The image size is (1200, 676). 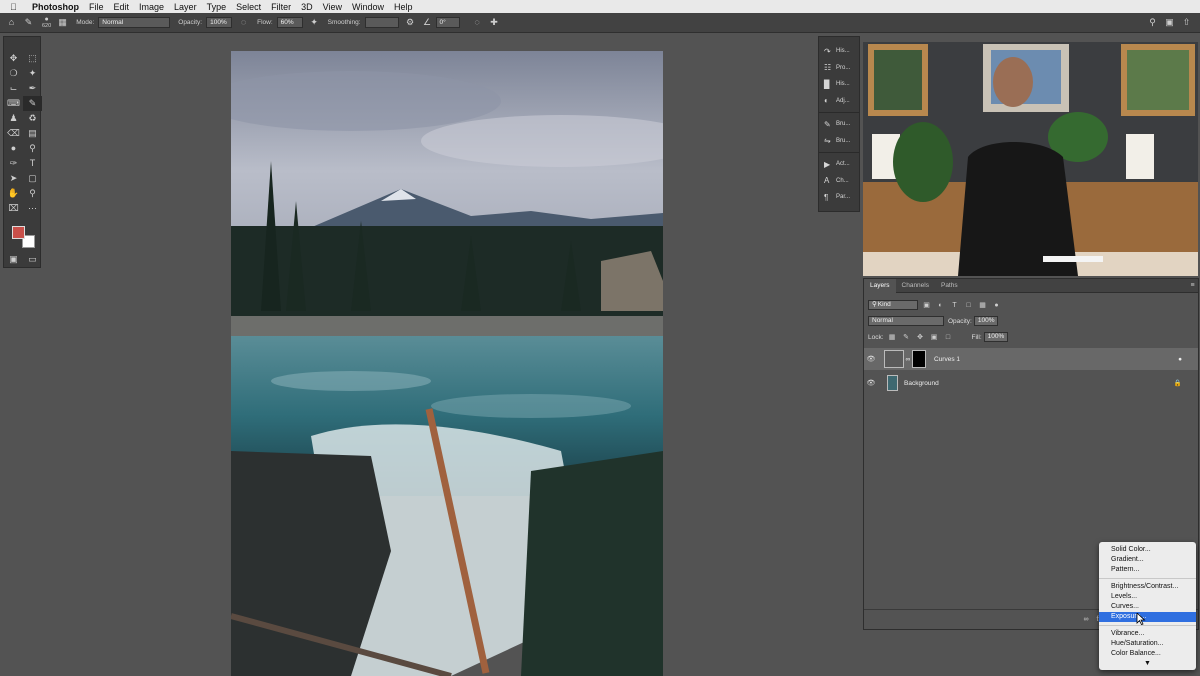 What do you see at coordinates (151, 7) in the screenshot?
I see `menu-image: Image` at bounding box center [151, 7].